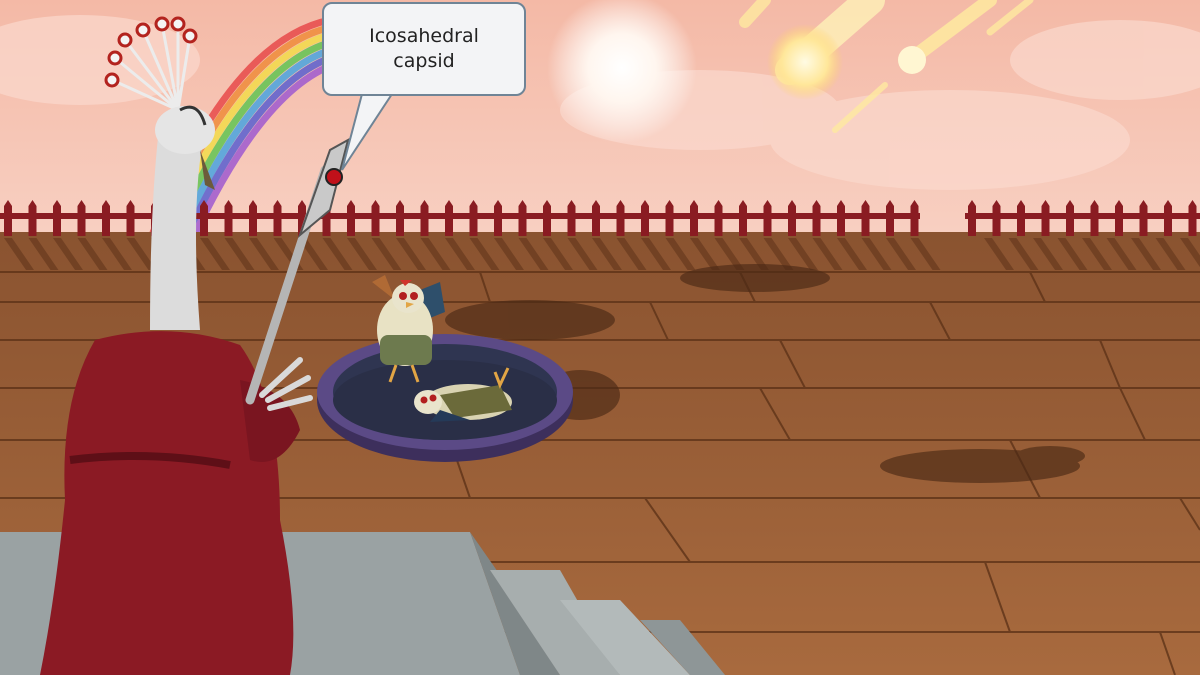 The width and height of the screenshot is (1200, 675). What do you see at coordinates (622, 71) in the screenshot?
I see `sun` at bounding box center [622, 71].